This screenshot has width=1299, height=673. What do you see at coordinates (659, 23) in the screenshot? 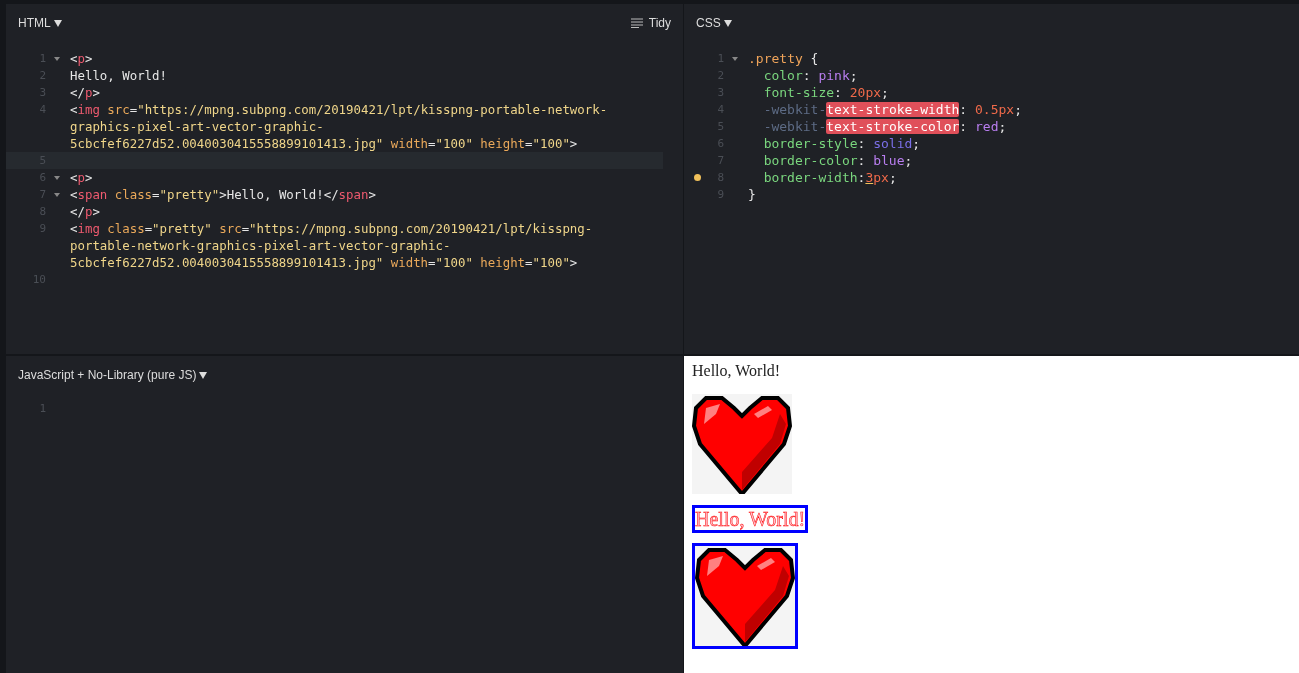
I see `tidy-button: Tidy` at bounding box center [659, 23].